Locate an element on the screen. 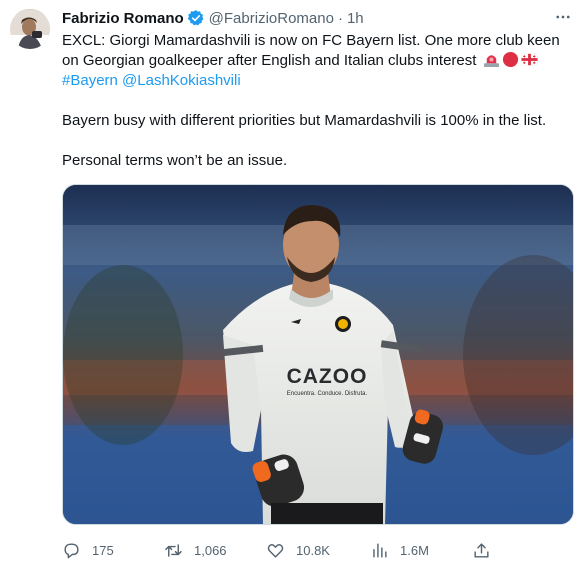 The image size is (586, 575). author-display-name: Fabrizio Romano is located at coordinates (123, 18).